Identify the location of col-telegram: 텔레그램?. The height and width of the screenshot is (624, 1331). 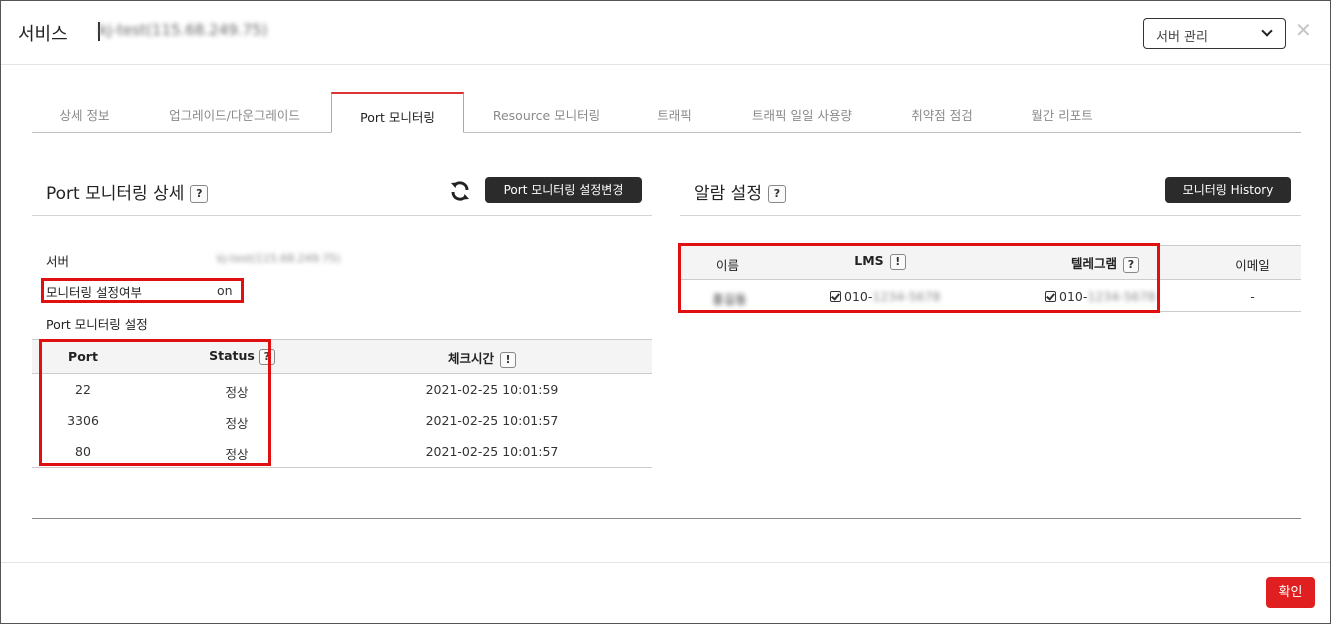
(1105, 263).